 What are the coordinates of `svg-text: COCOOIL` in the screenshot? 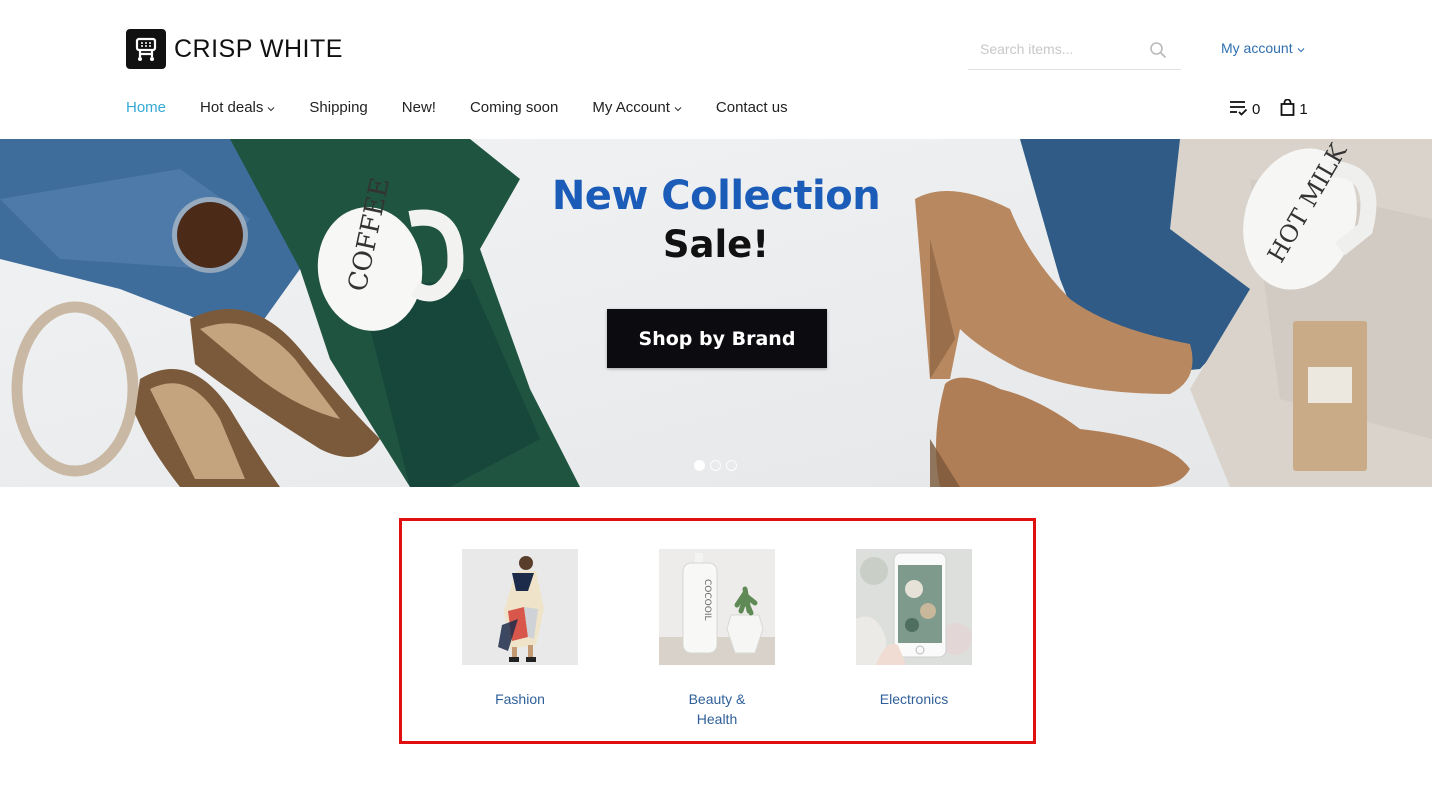 It's located at (707, 600).